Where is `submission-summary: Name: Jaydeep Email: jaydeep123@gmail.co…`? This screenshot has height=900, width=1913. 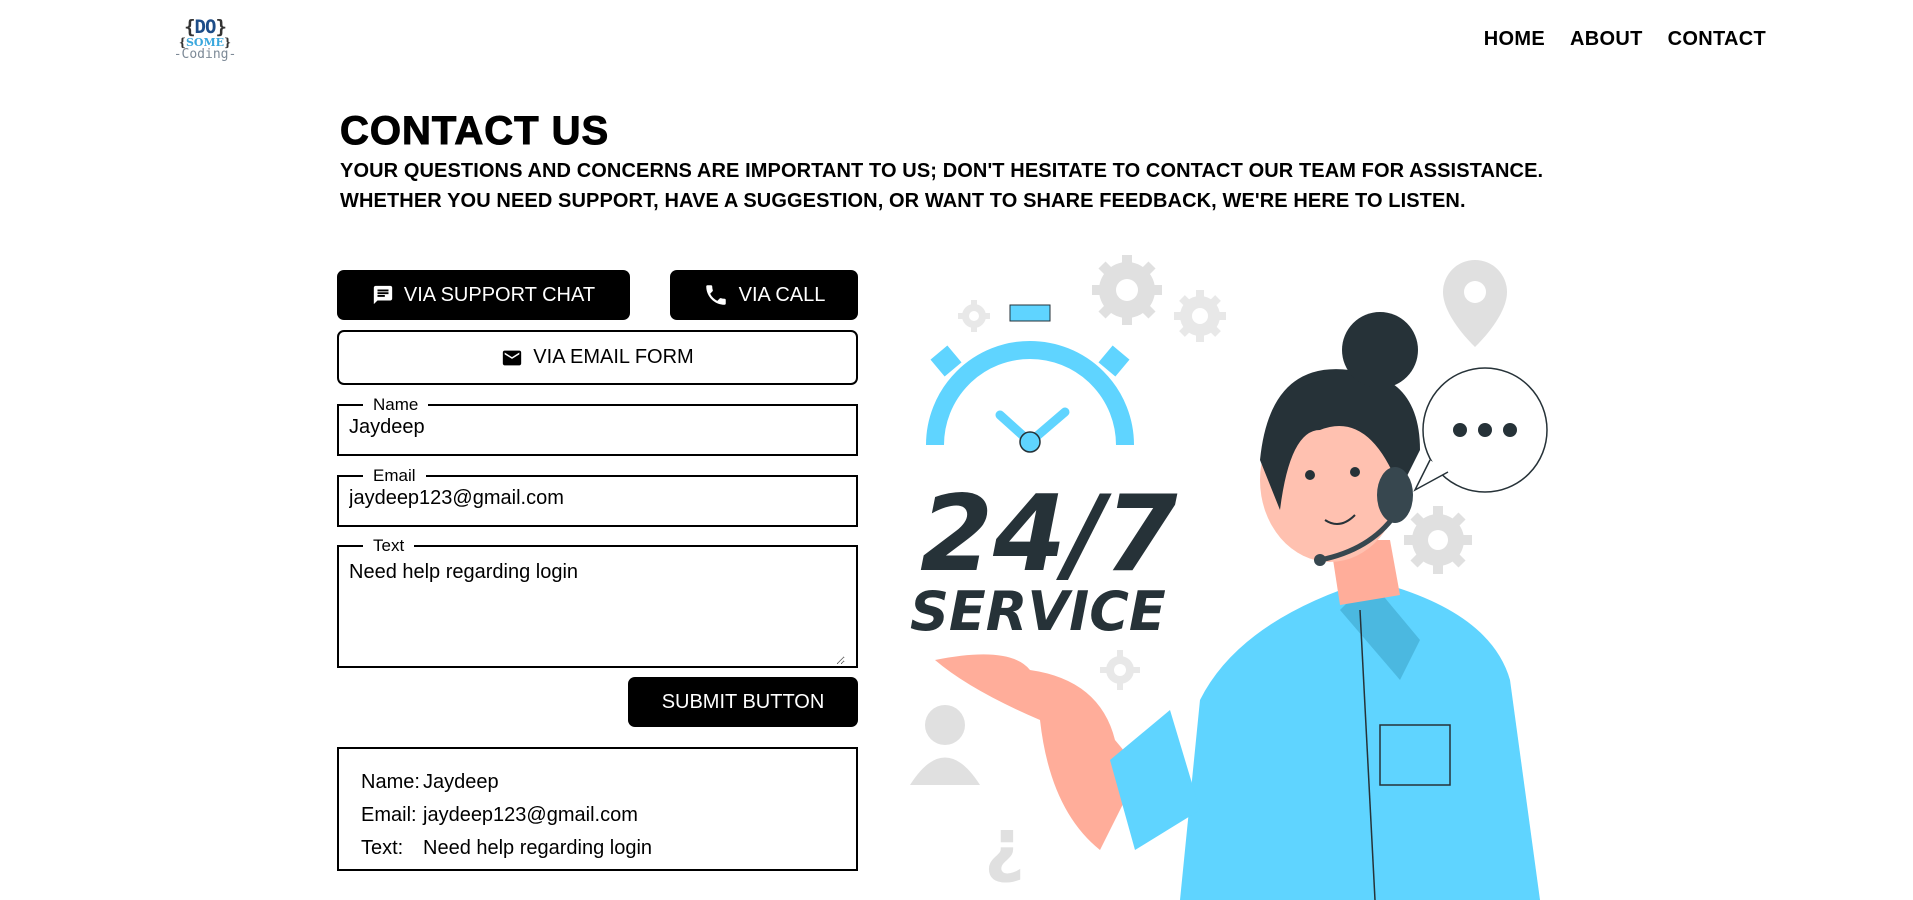 submission-summary: Name: Jaydeep Email: jaydeep123@gmail.co… is located at coordinates (597, 809).